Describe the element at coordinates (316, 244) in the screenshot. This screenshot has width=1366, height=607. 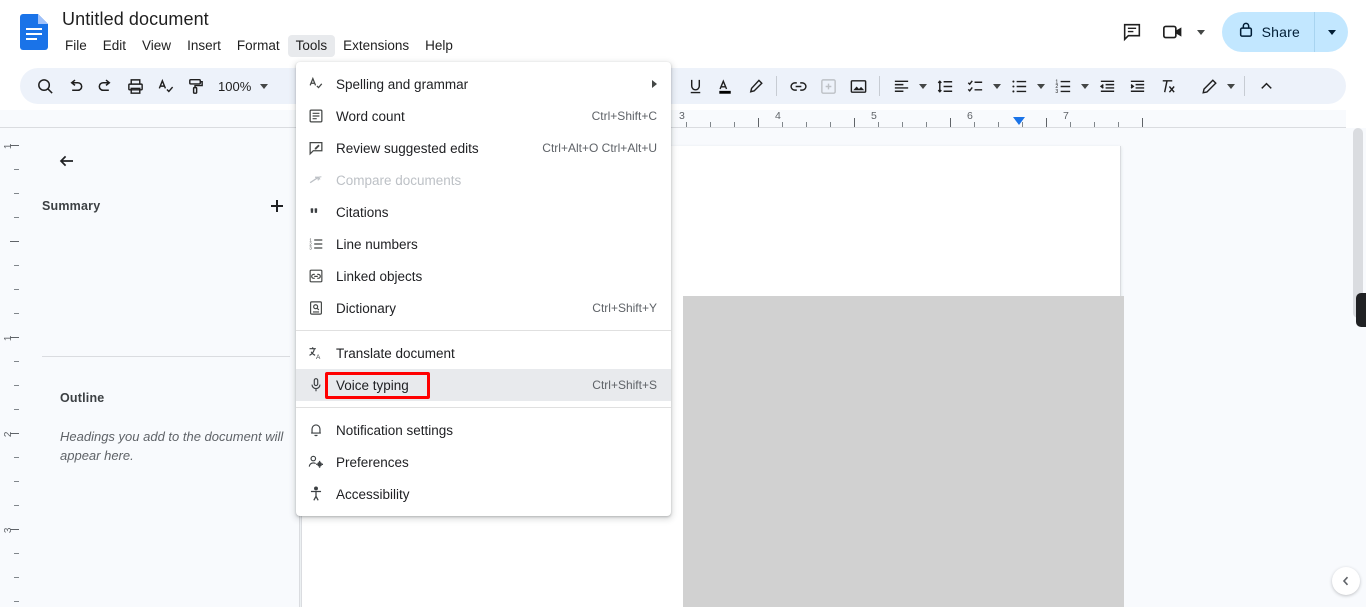
I see `line-numbers-icon: 1 2 3` at that location.